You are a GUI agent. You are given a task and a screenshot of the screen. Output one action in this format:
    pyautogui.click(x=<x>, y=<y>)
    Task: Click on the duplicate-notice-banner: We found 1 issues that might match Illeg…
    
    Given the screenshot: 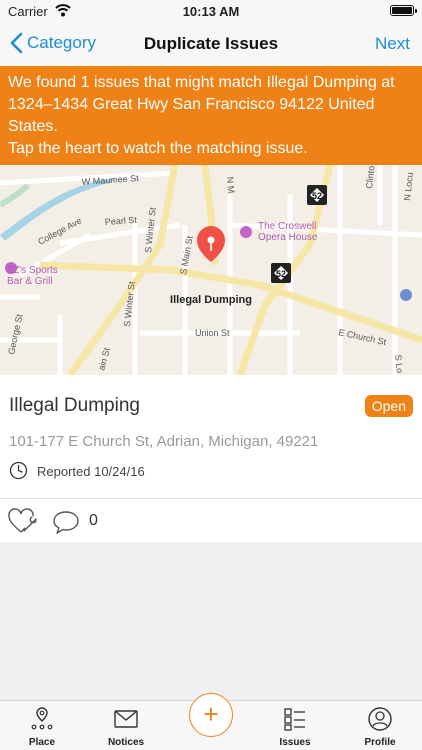 What is the action you would take?
    pyautogui.click(x=211, y=115)
    